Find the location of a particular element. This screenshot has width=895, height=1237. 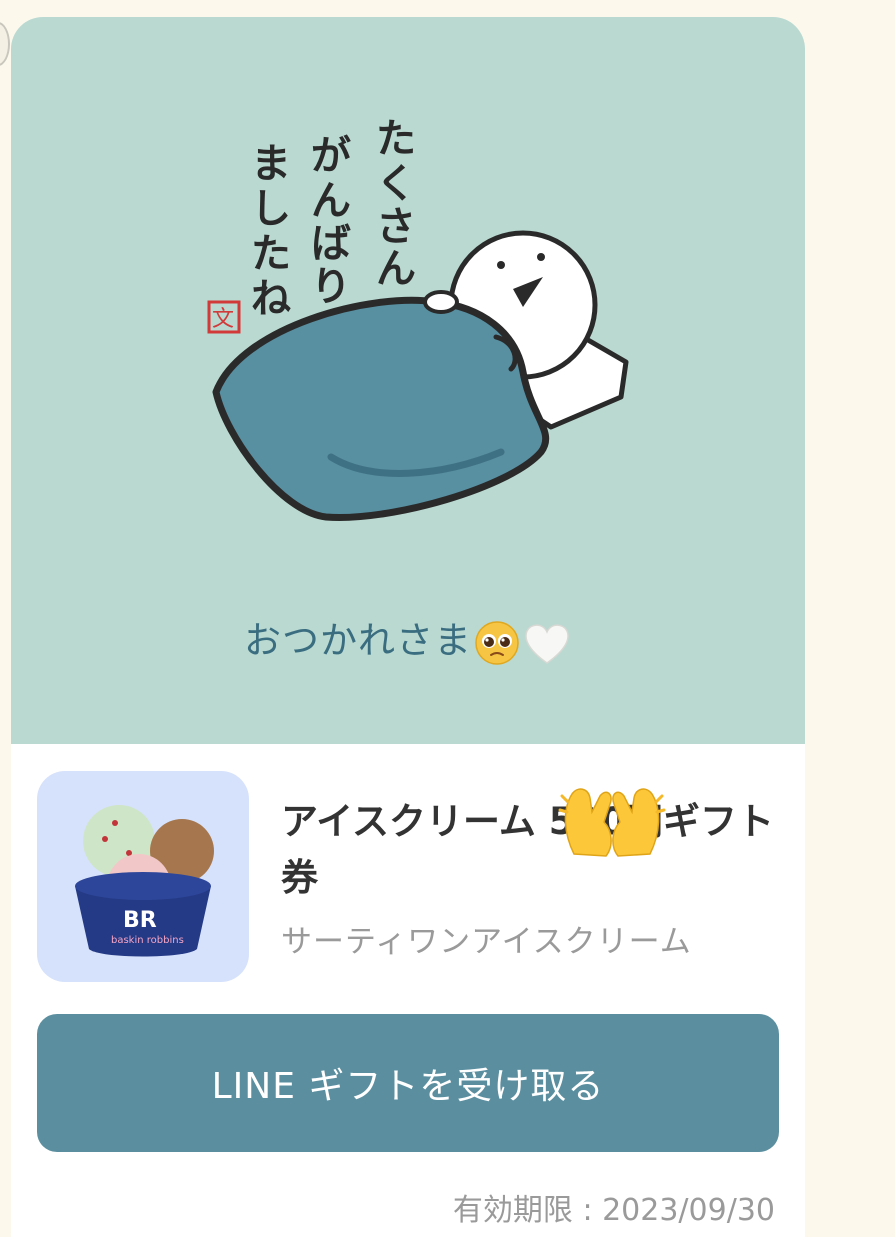

expiry-date: 有効期限 : 2023/09/30 is located at coordinates (613, 1210).